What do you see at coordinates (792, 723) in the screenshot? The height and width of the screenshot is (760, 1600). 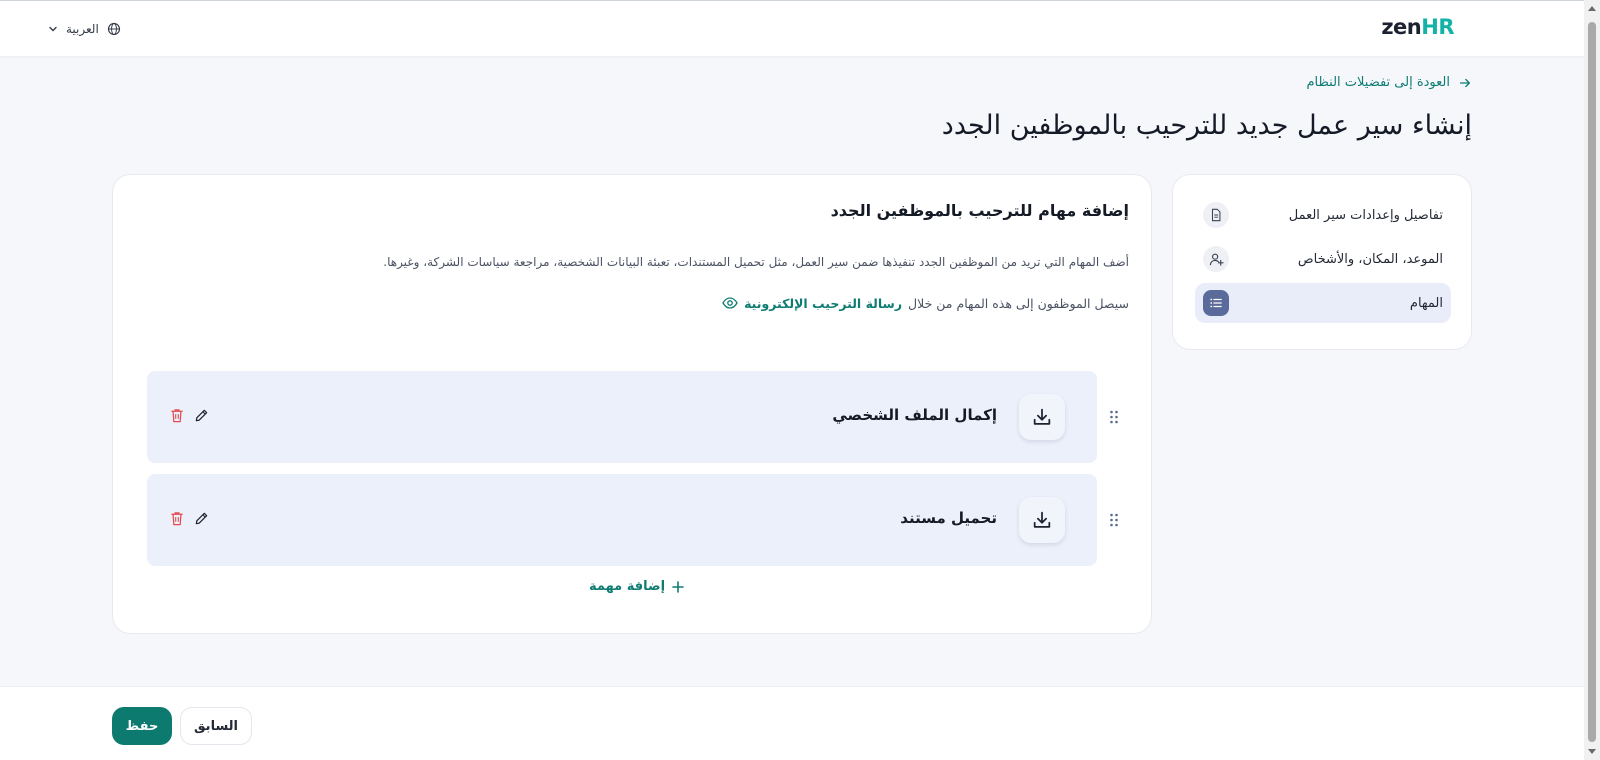 I see `footer-actions-bar: حفظ السابق` at bounding box center [792, 723].